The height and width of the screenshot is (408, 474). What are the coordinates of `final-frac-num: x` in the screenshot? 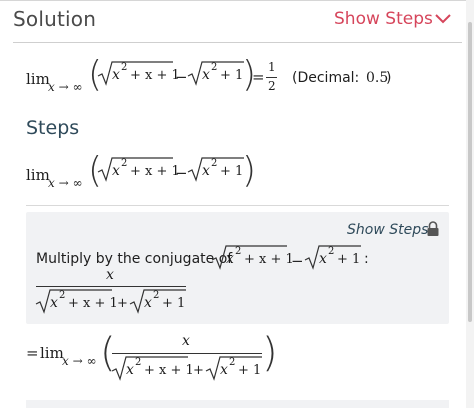 It's located at (186, 341).